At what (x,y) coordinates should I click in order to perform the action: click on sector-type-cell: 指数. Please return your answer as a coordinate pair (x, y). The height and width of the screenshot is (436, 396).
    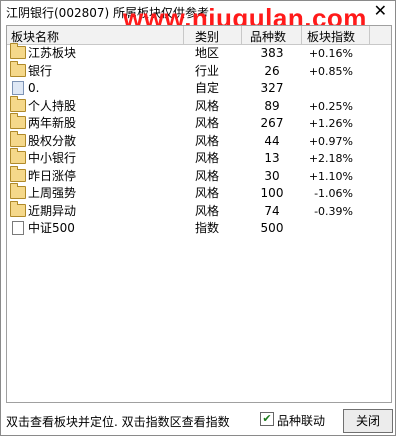
    Looking at the image, I should click on (207, 228).